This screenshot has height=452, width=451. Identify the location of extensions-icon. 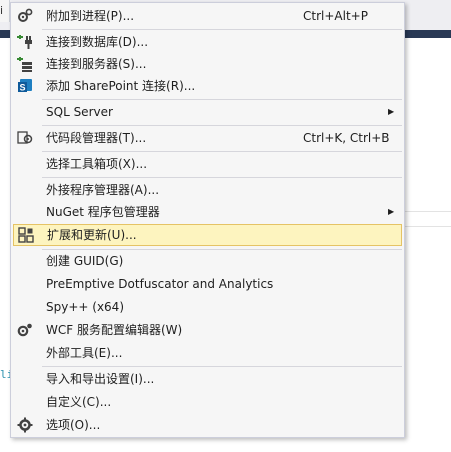
(26, 235).